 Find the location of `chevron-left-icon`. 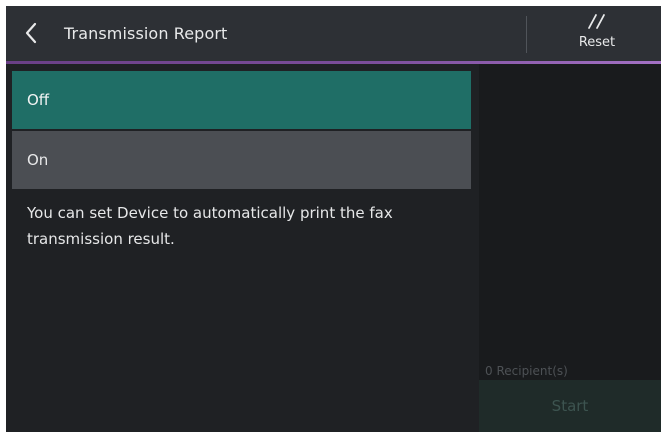

chevron-left-icon is located at coordinates (31, 33).